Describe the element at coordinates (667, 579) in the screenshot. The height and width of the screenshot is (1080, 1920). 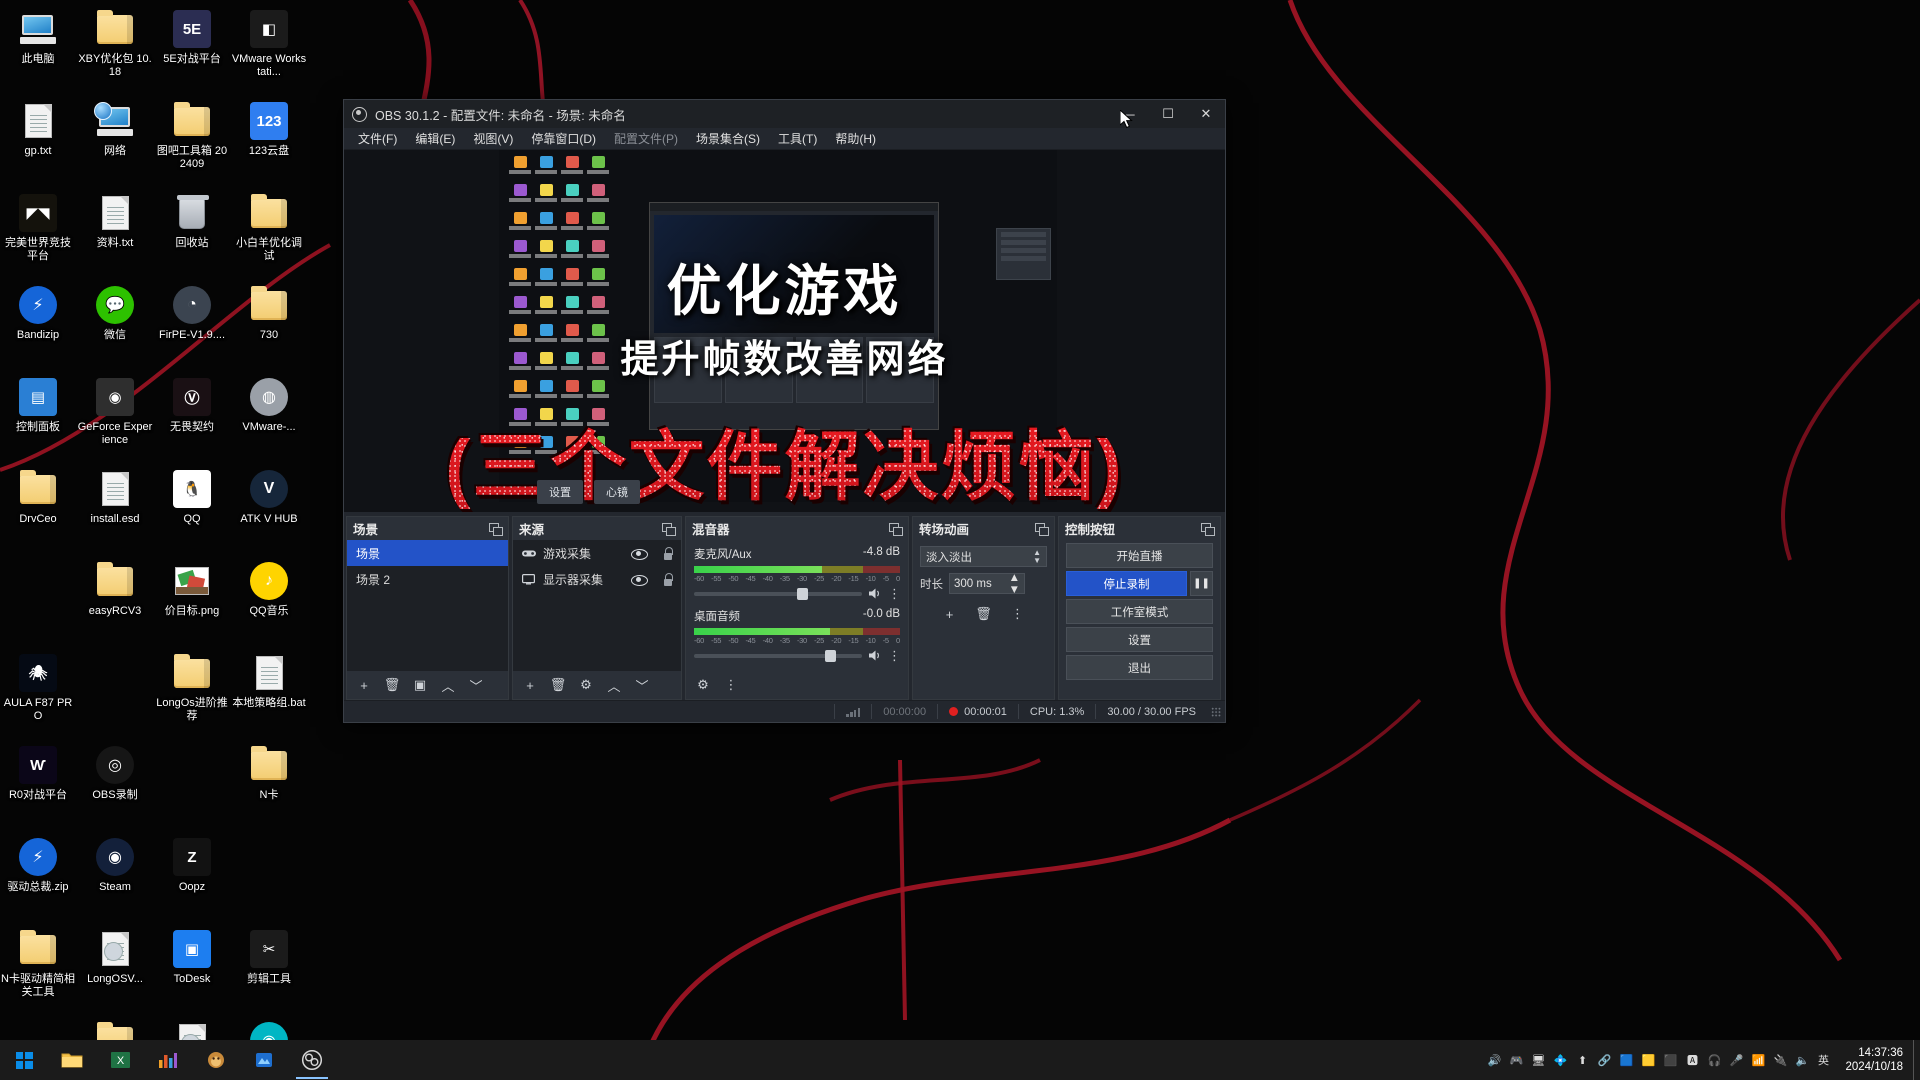
I see `lock-icon` at that location.